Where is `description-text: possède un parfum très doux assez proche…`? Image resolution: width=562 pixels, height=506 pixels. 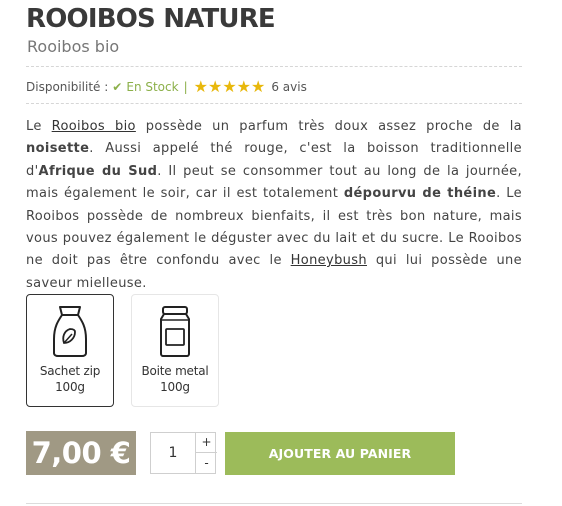 description-text: possède un parfum très doux assez proche… is located at coordinates (328, 126).